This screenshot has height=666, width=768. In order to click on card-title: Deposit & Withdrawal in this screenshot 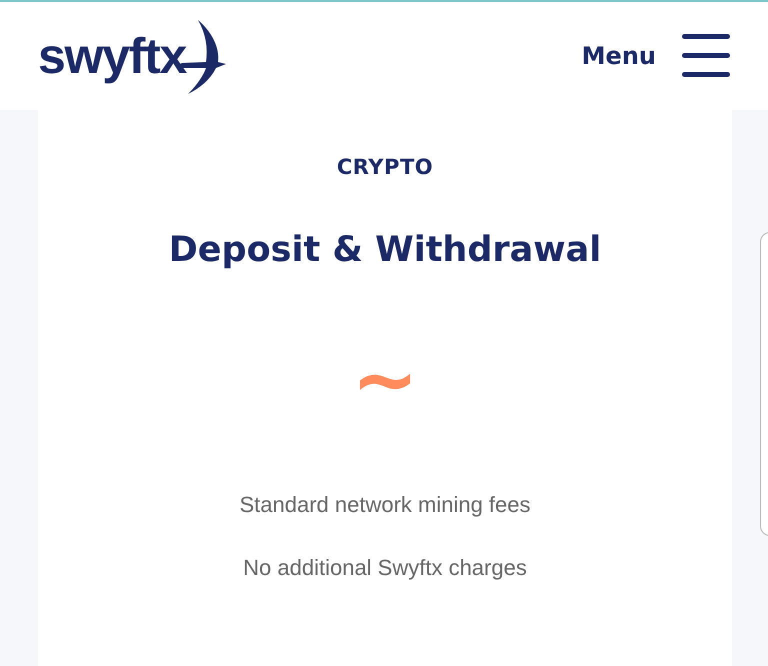, I will do `click(385, 250)`.